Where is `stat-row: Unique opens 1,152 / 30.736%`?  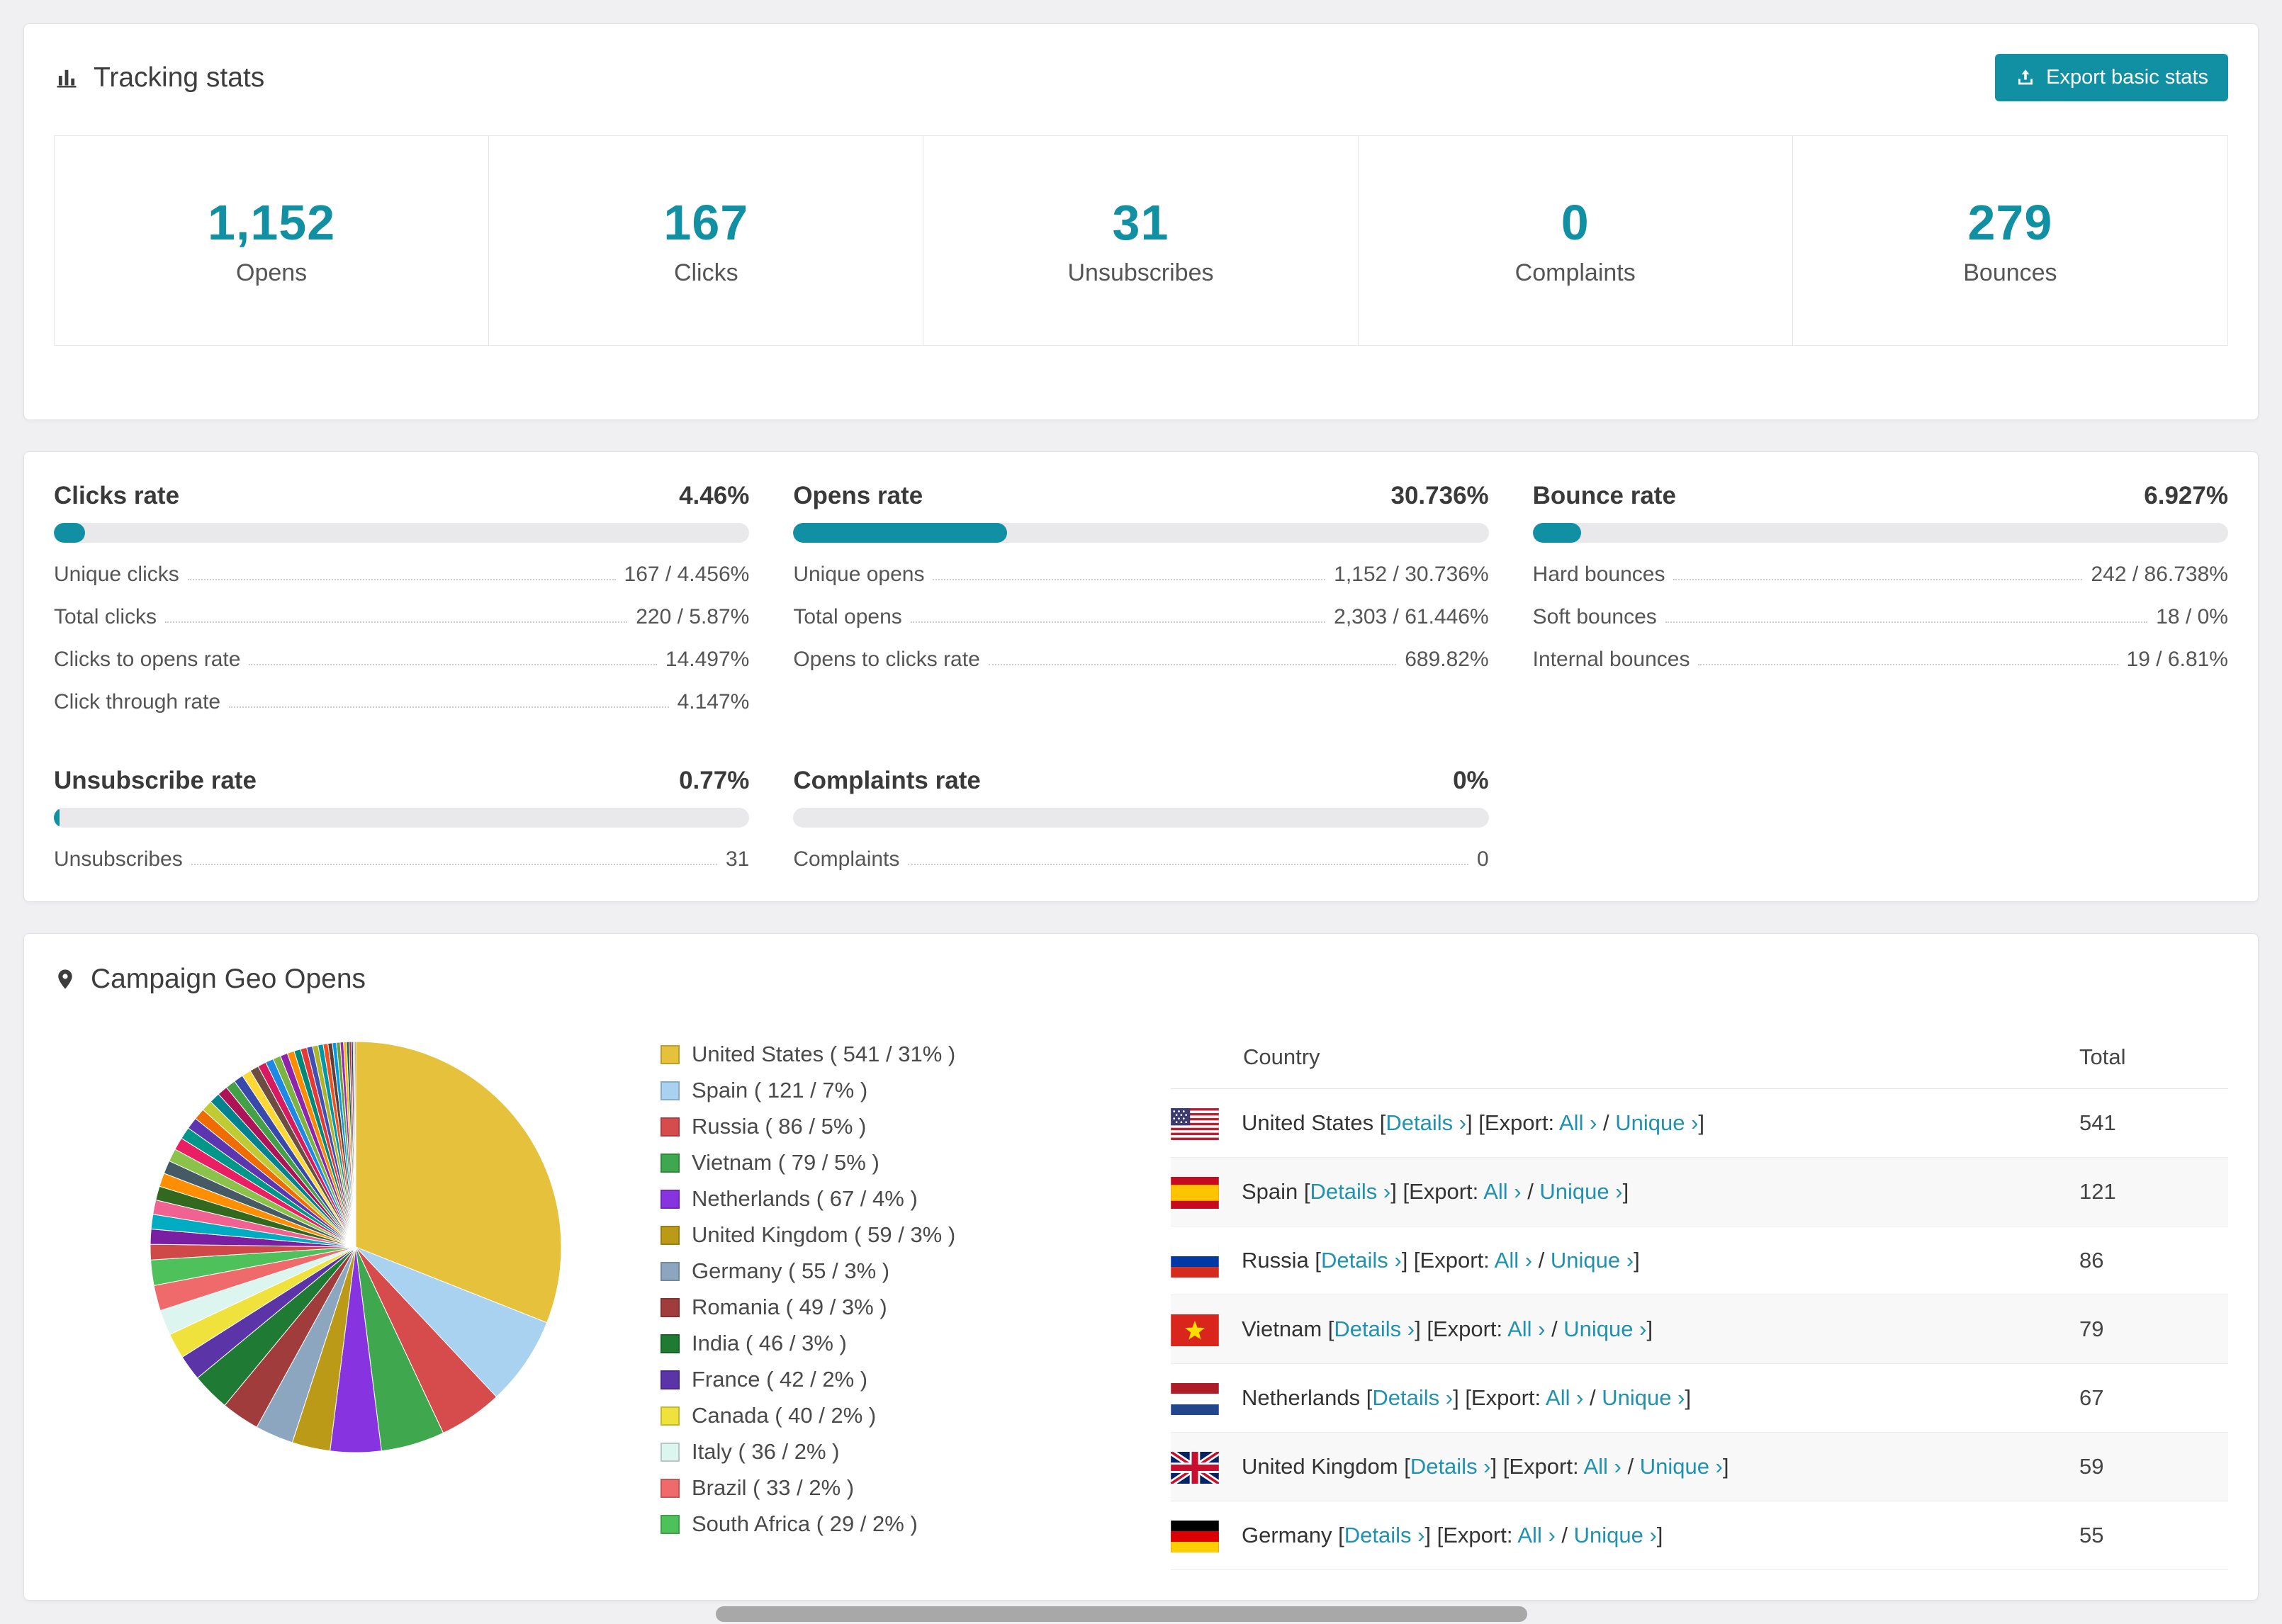 stat-row: Unique opens 1,152 / 30.736% is located at coordinates (1140, 575).